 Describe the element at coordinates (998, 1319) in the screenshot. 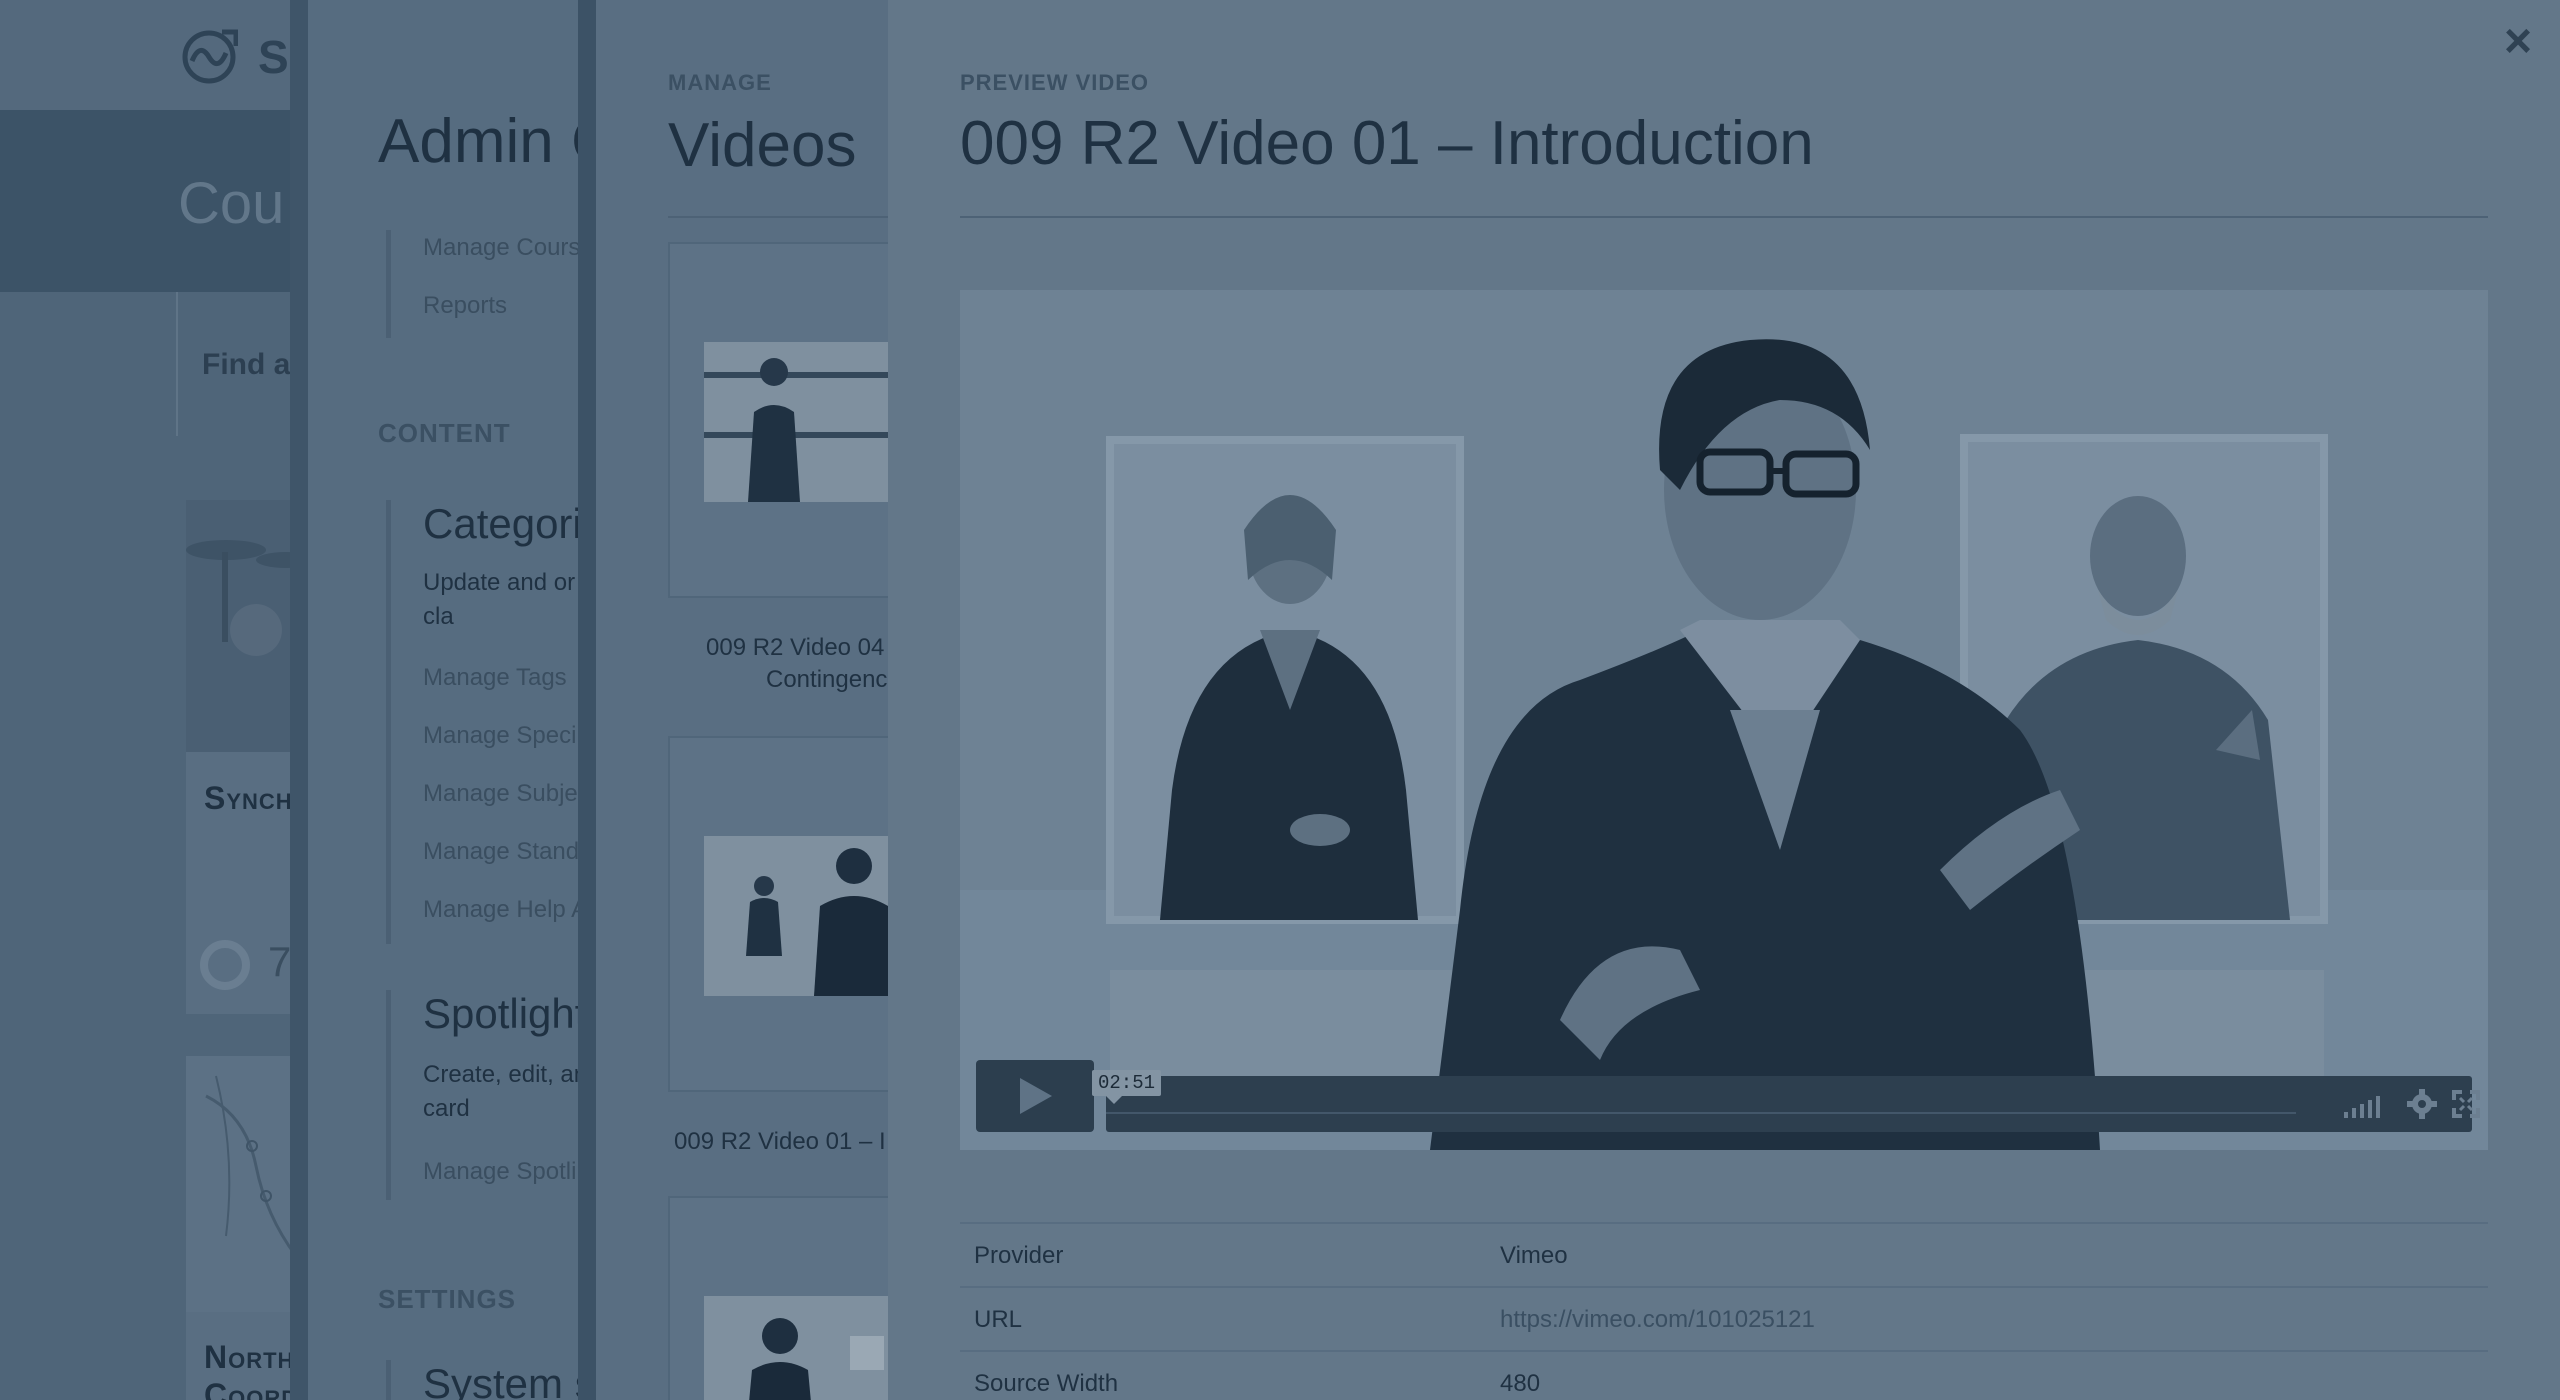

I see `detail-key: URL` at that location.